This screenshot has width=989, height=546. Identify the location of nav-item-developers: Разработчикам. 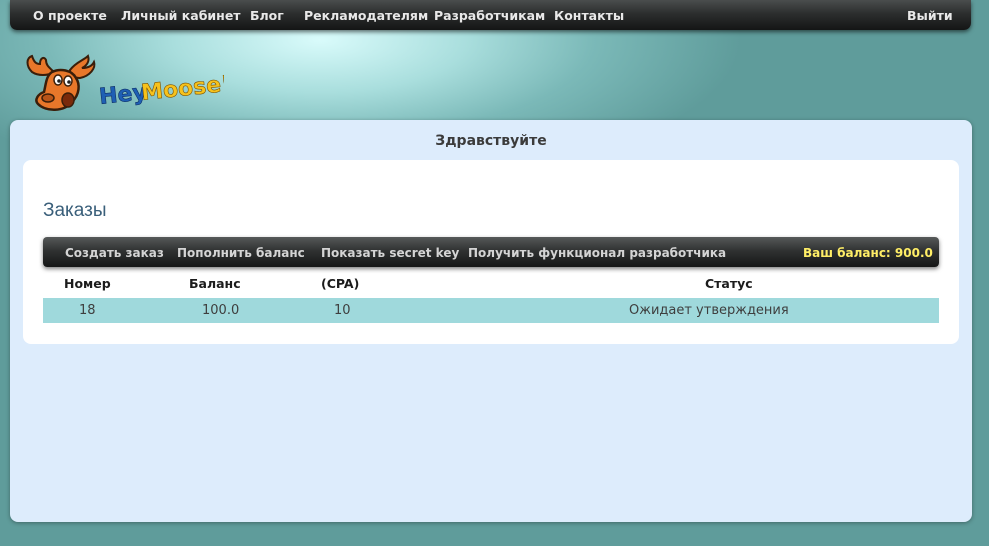
(489, 16).